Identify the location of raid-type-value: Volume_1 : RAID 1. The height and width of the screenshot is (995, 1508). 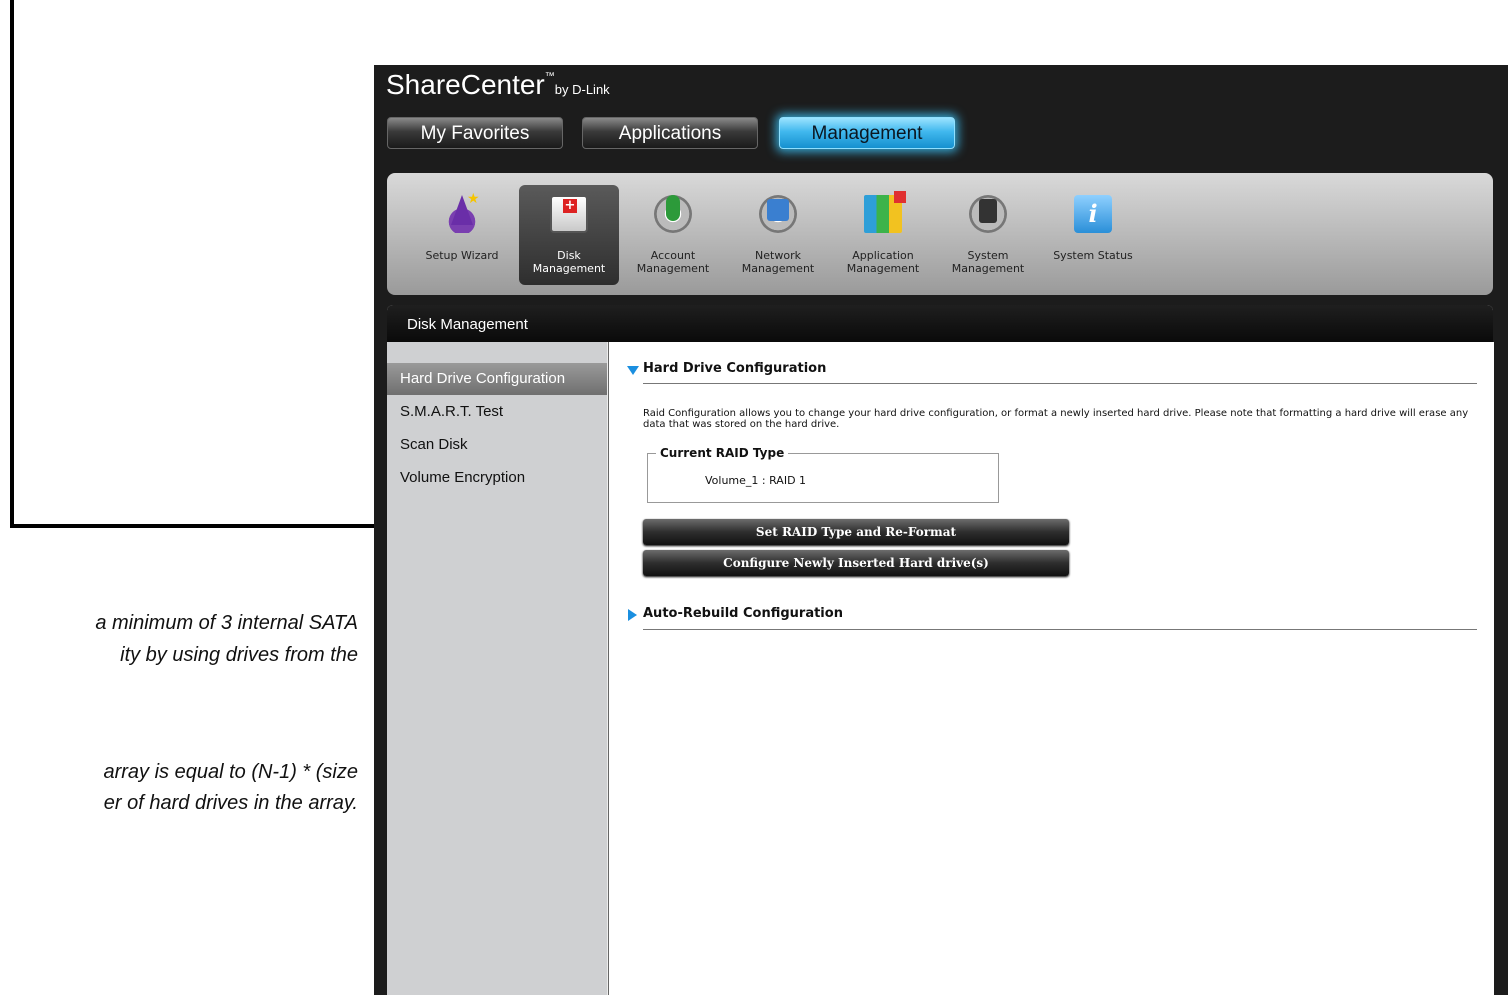
(756, 480).